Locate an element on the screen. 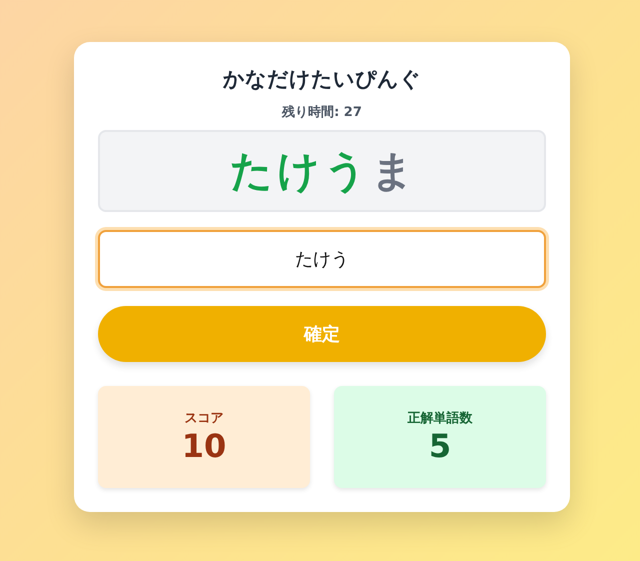 This screenshot has height=561, width=640. word-character: け is located at coordinates (298, 171).